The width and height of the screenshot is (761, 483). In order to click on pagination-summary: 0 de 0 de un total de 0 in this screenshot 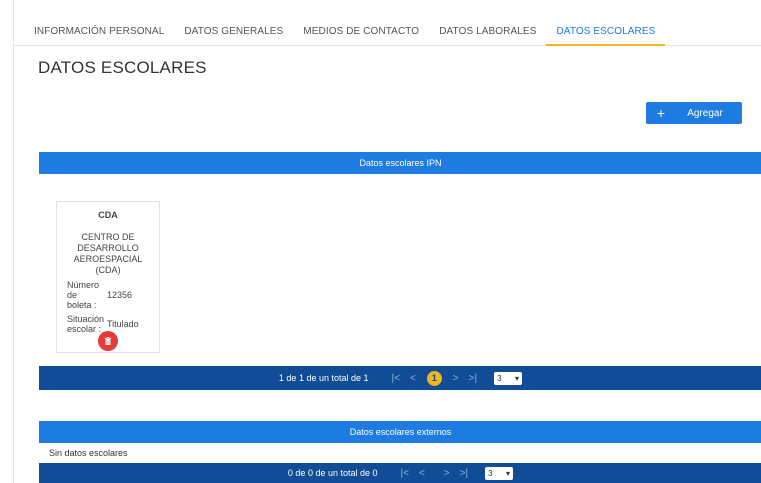, I will do `click(332, 473)`.